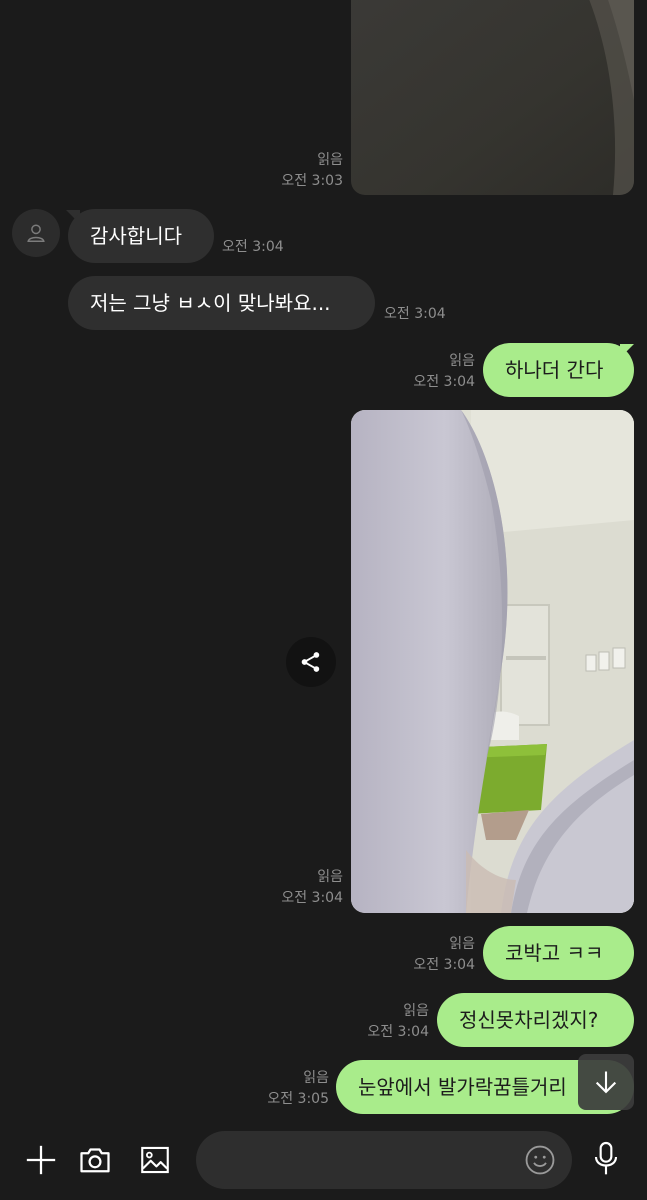  Describe the element at coordinates (298, 1099) in the screenshot. I see `message-time: 오전 3:05` at that location.